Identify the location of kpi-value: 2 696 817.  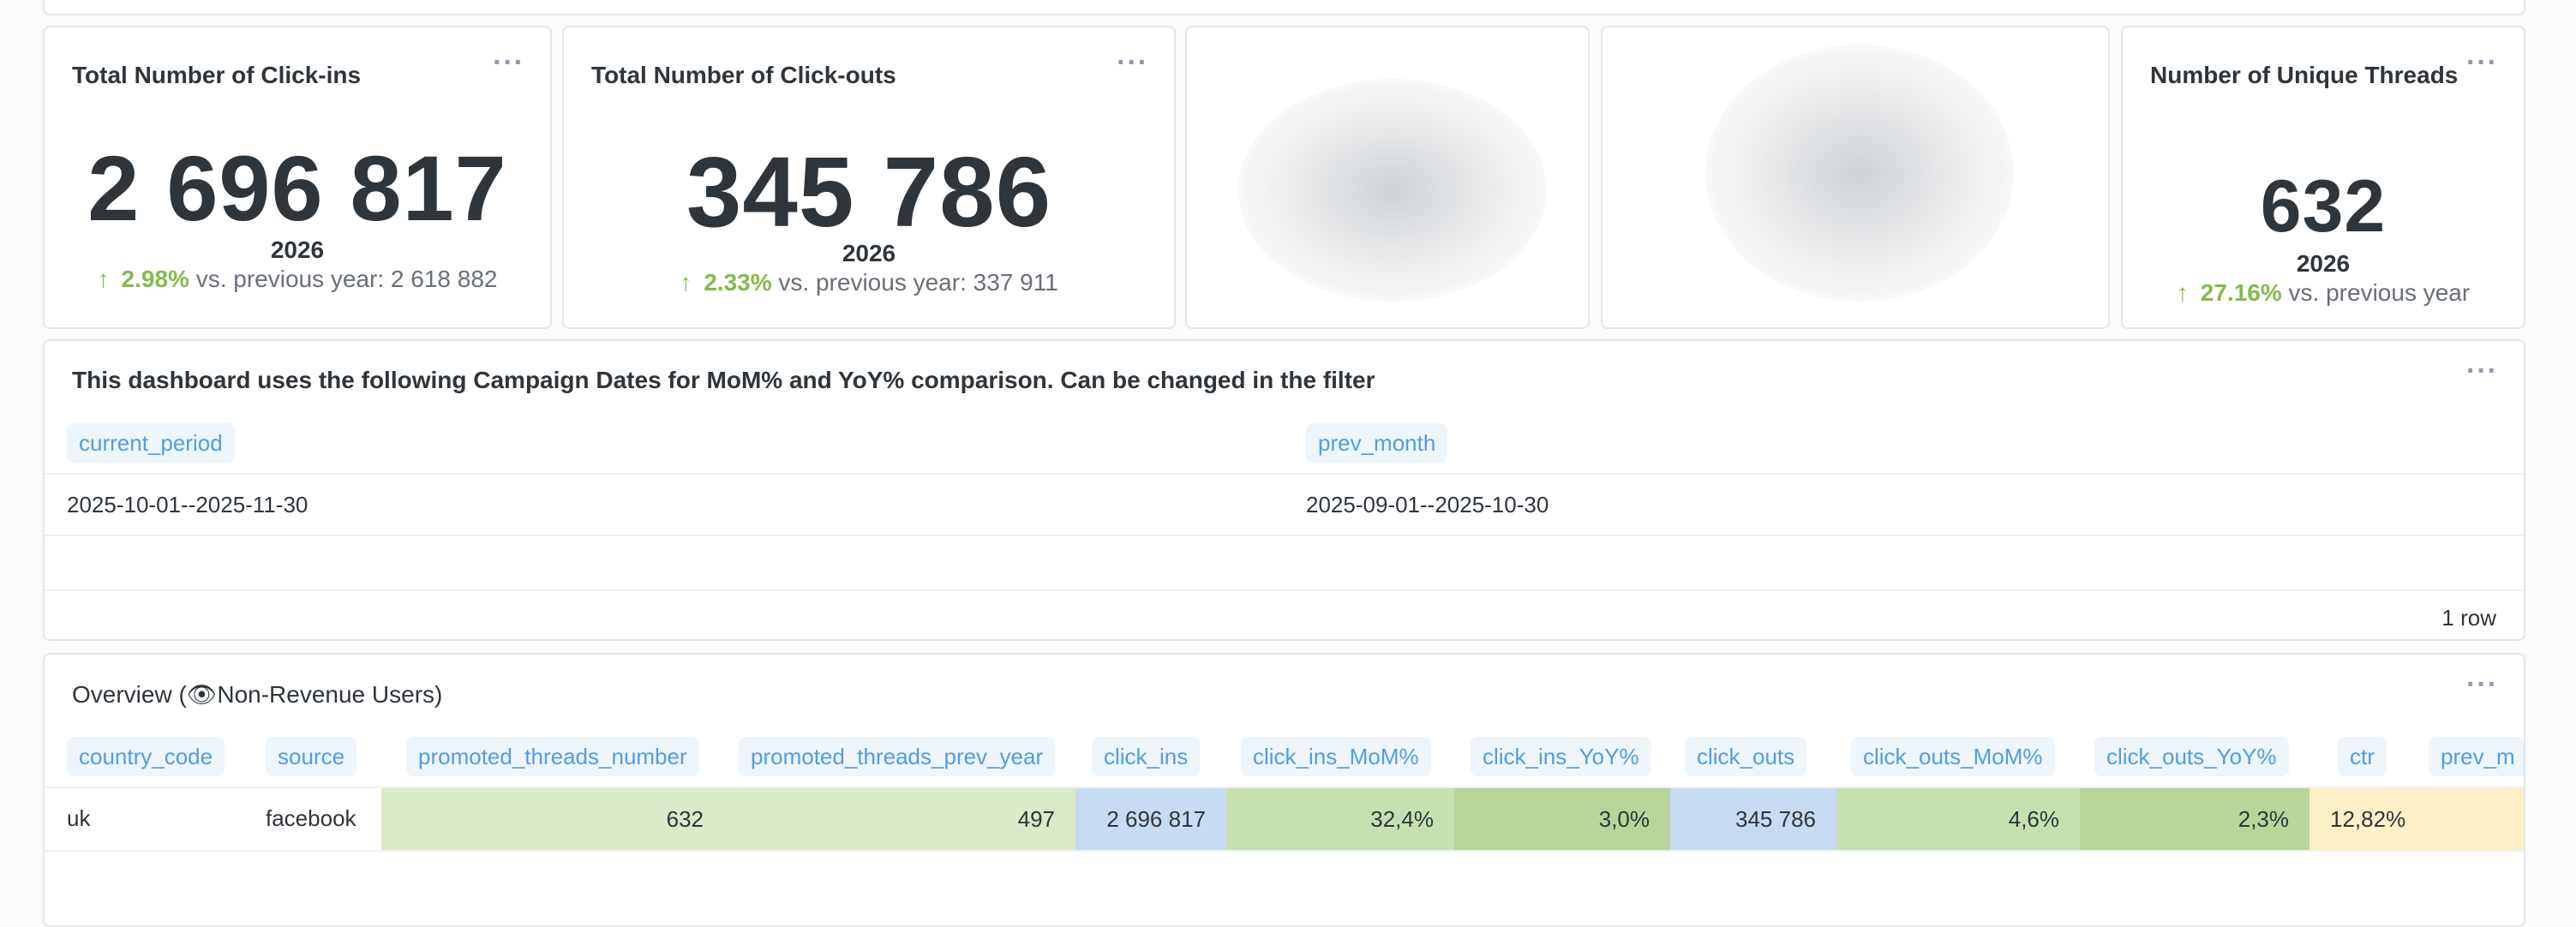
(297, 188).